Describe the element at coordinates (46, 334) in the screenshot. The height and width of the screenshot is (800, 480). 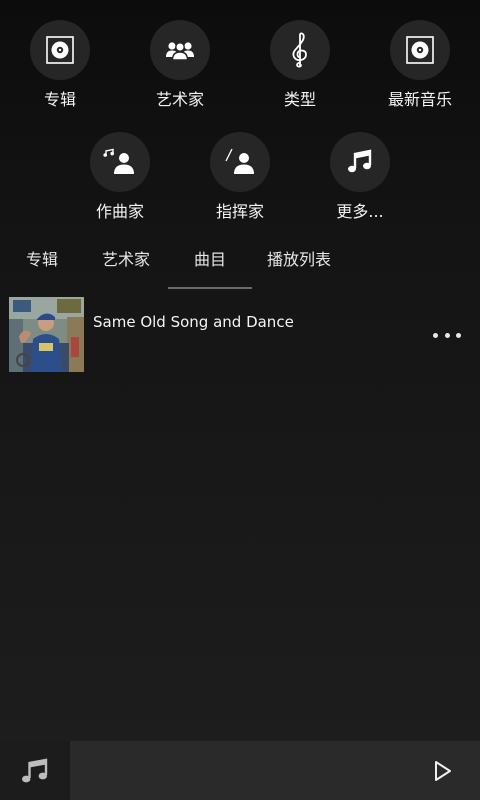
I see `album-art-thumbnail` at that location.